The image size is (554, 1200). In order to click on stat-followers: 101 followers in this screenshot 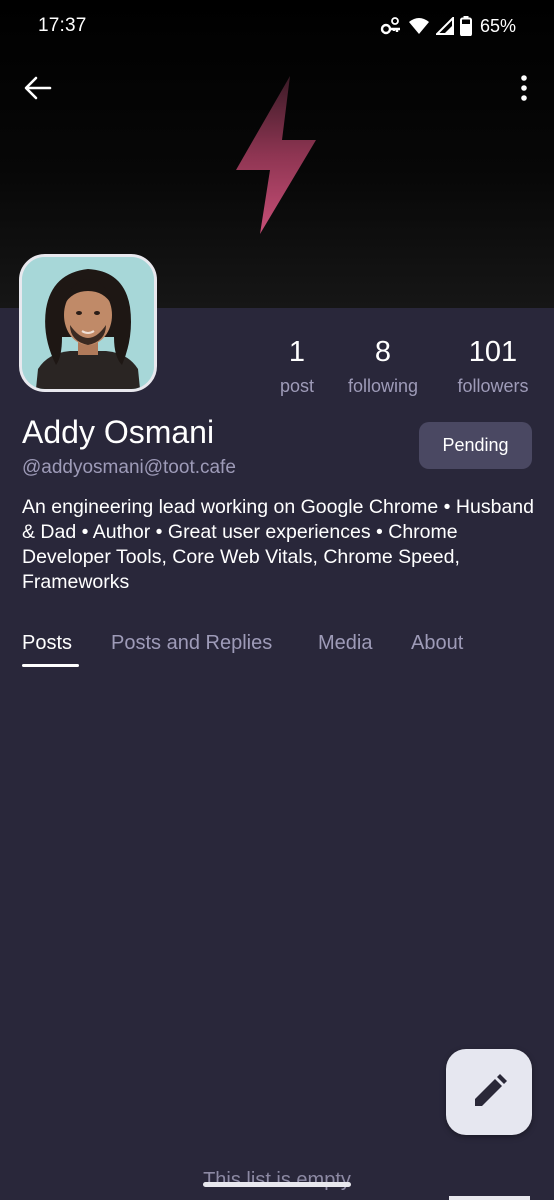, I will do `click(493, 367)`.